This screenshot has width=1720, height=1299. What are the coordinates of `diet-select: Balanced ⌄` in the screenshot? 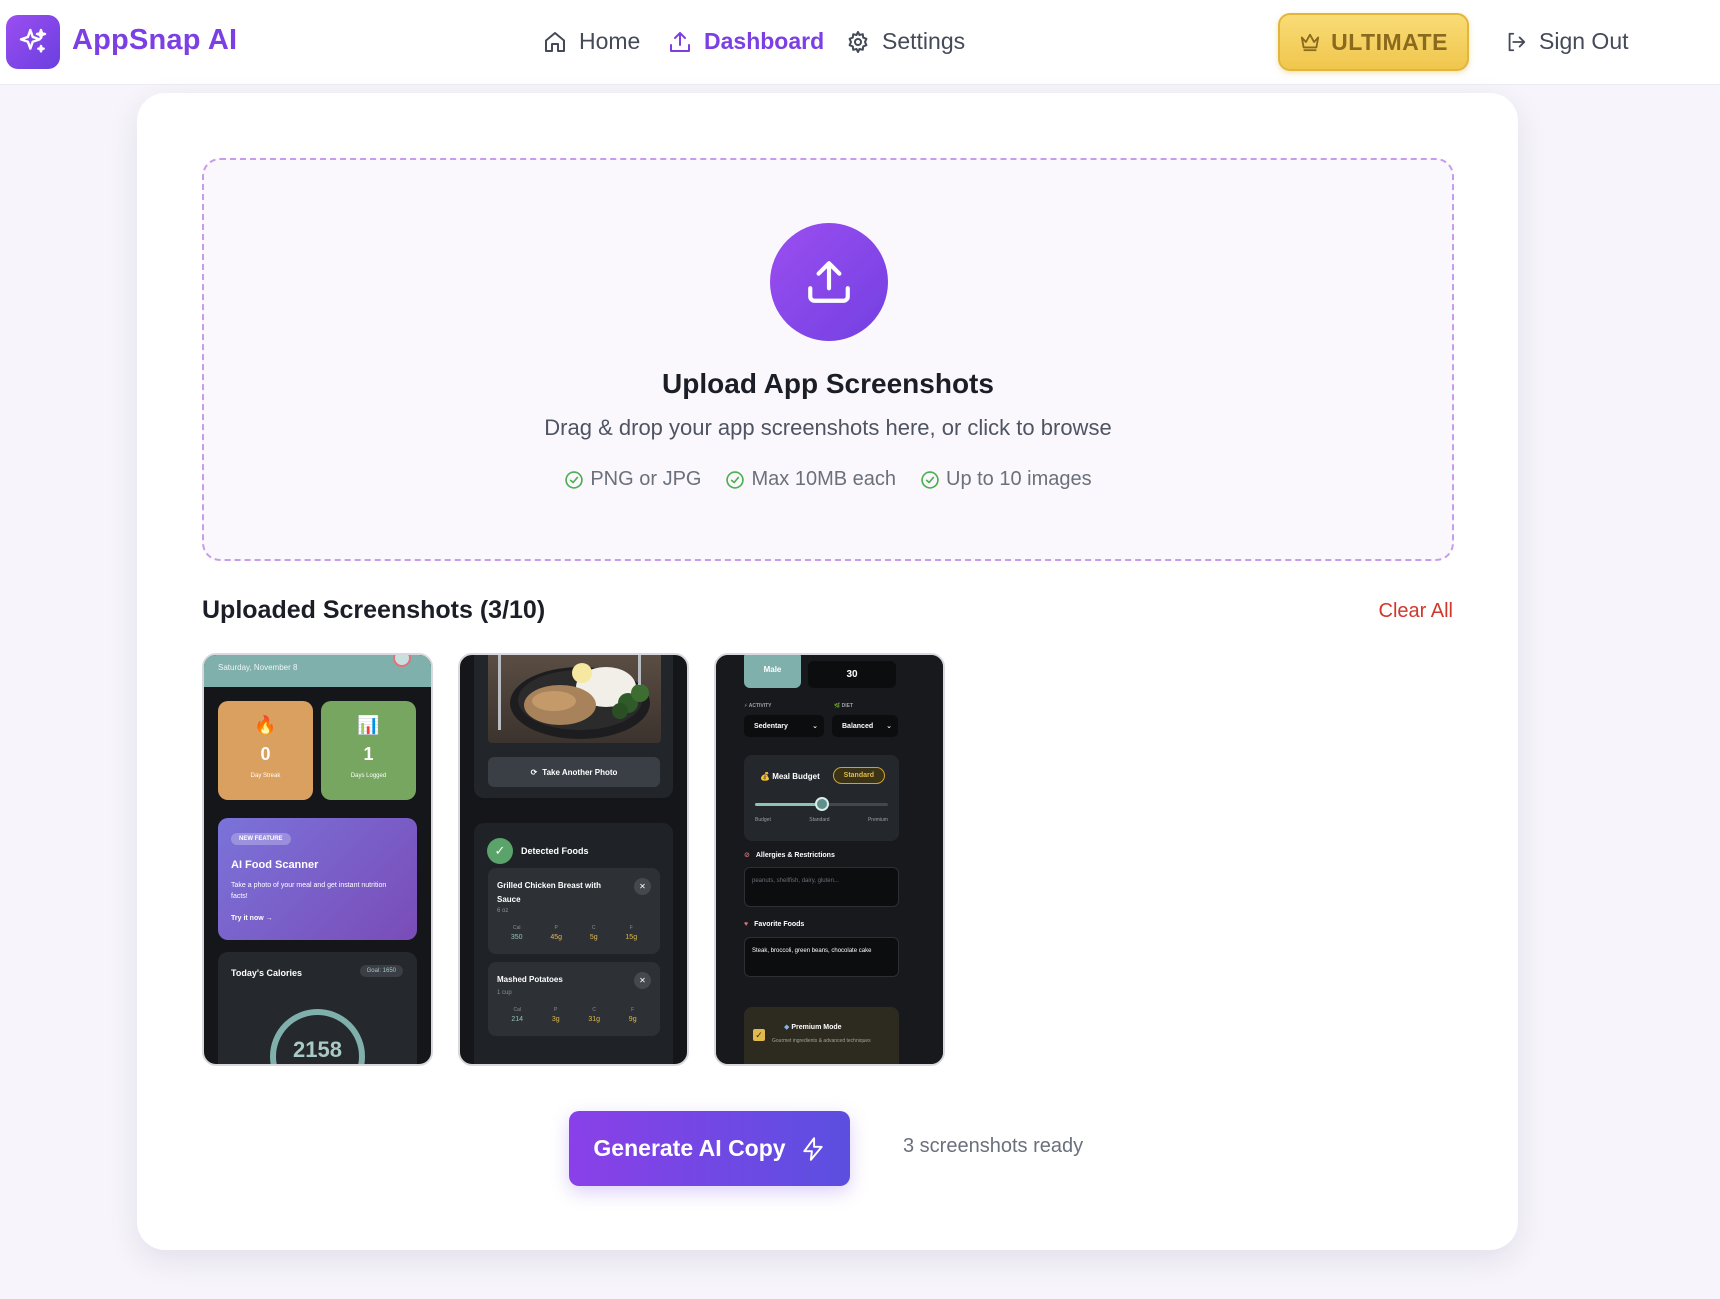 It's located at (865, 726).